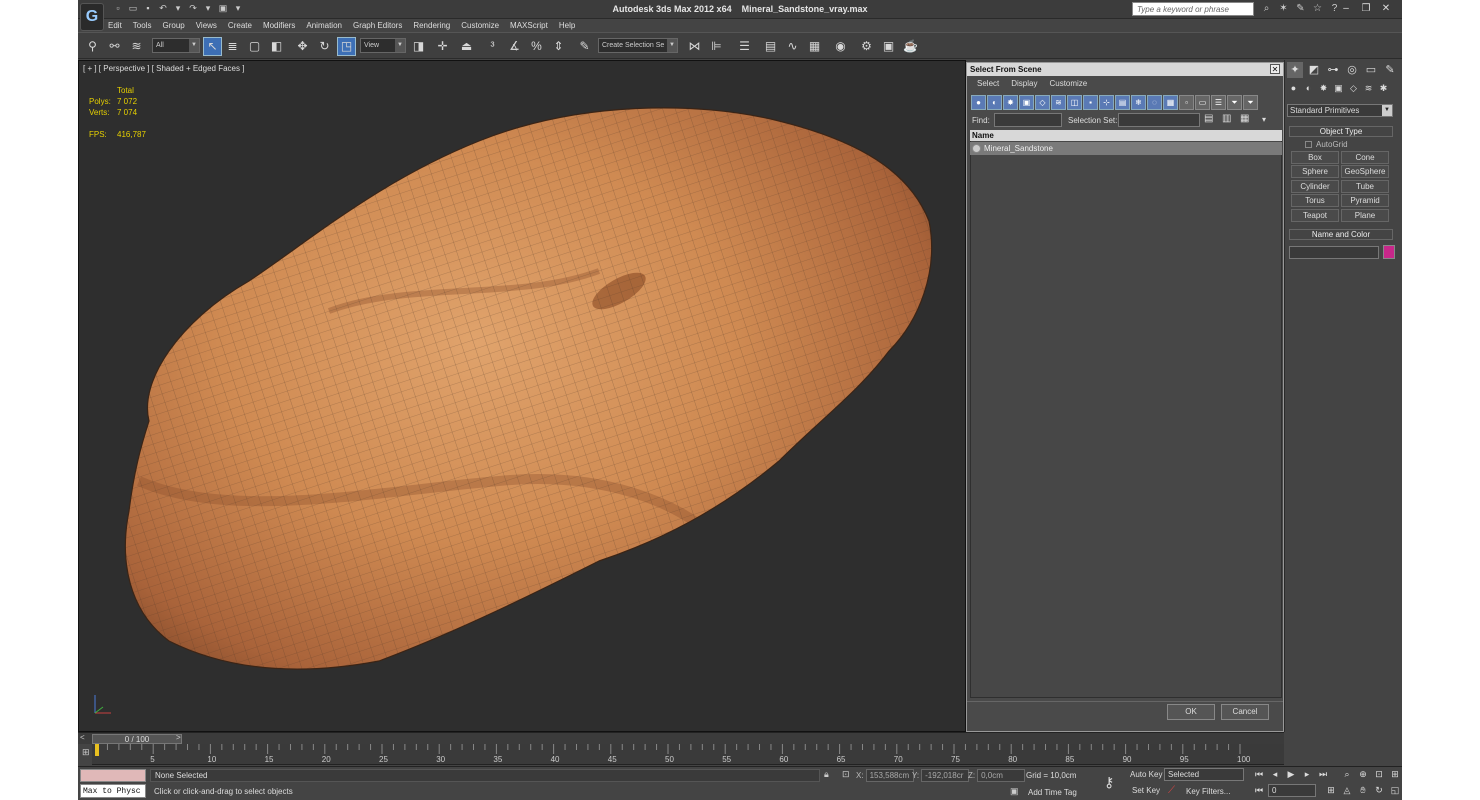 Image resolution: width=1480 pixels, height=800 pixels. Describe the element at coordinates (1379, 790) in the screenshot. I see `orbit-icon: ↻` at that location.